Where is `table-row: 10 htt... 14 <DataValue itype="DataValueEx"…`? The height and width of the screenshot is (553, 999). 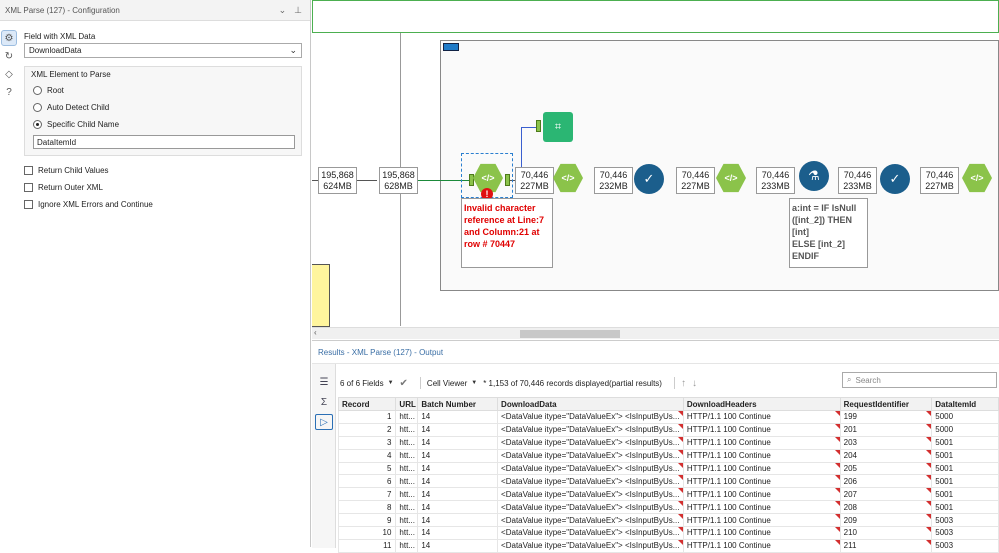 table-row: 10 htt... 14 <DataValue itype="DataValueEx"… is located at coordinates (668, 533).